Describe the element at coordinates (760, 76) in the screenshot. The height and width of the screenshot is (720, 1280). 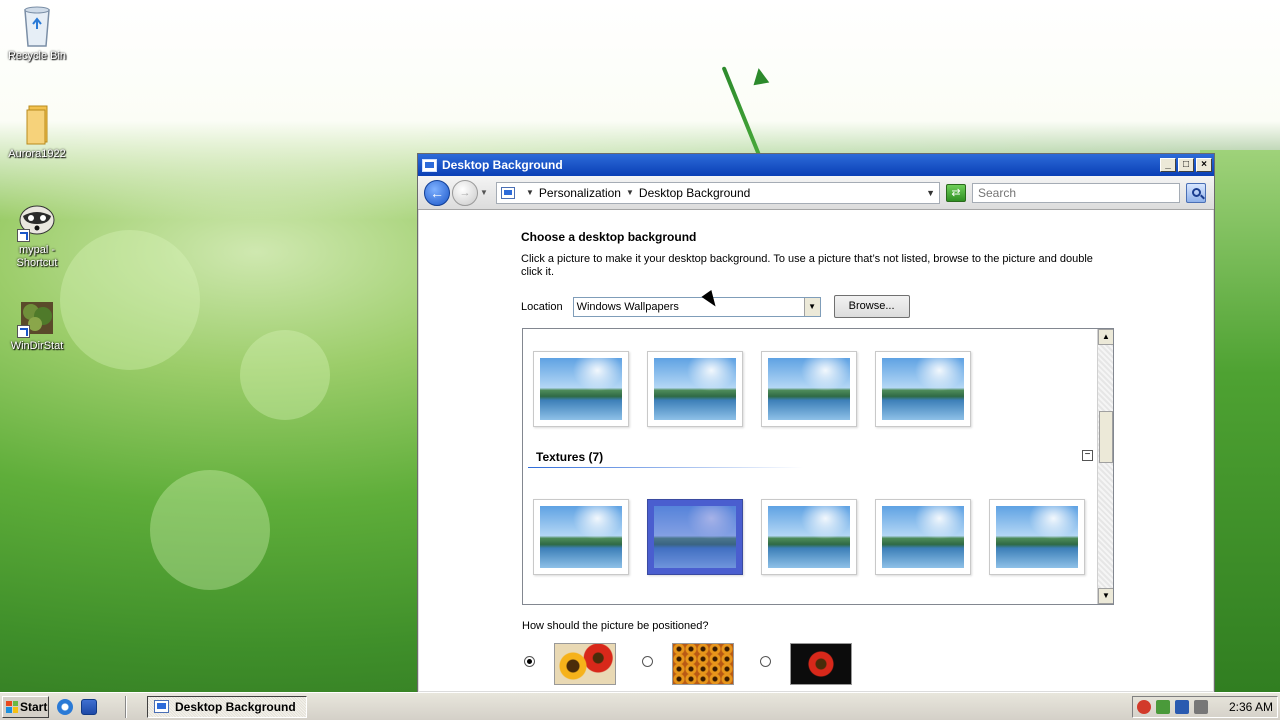
I see `wallpaper-leaf` at that location.